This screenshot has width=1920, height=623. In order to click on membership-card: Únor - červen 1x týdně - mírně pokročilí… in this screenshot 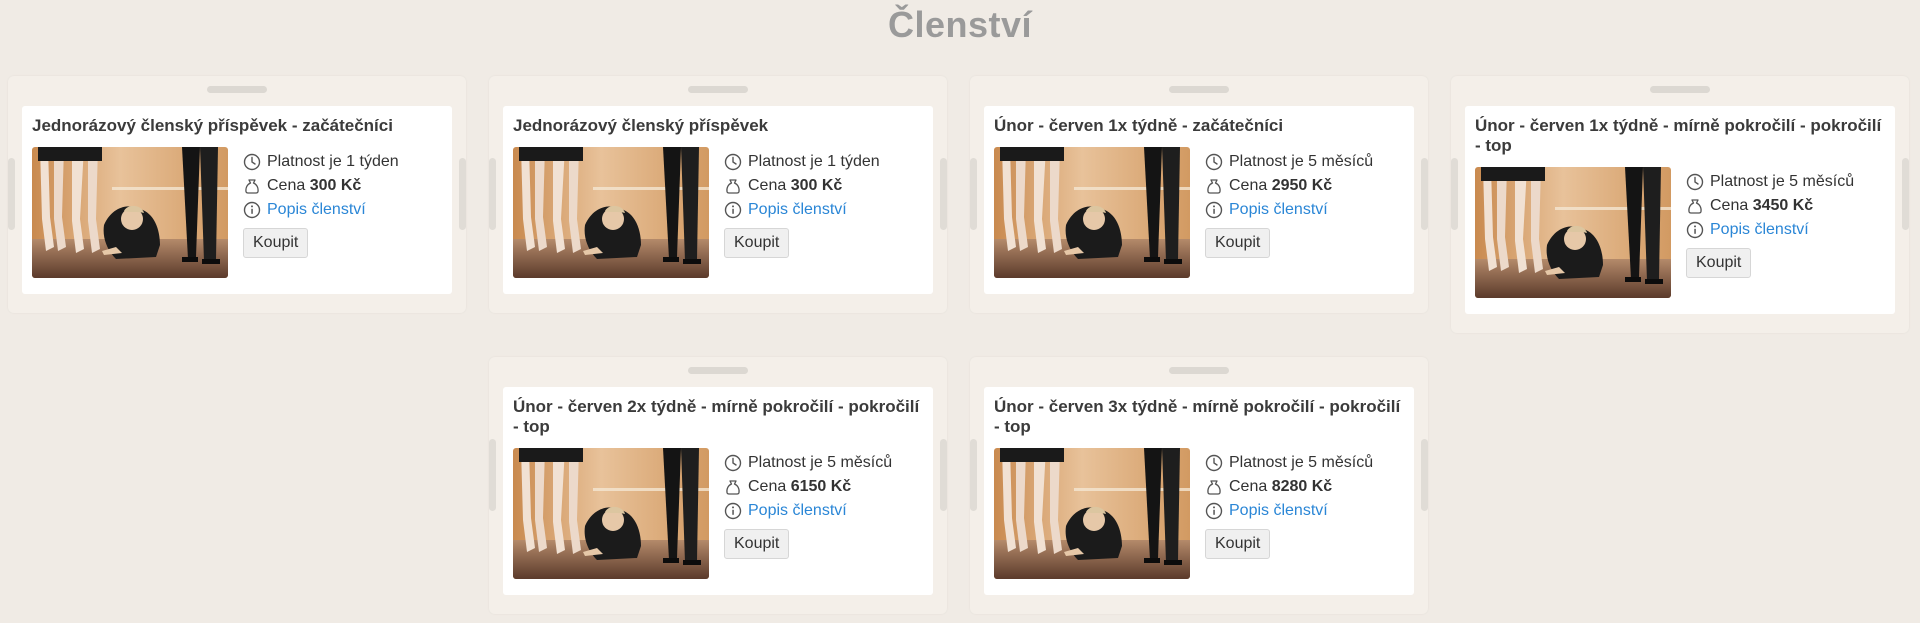, I will do `click(1680, 210)`.